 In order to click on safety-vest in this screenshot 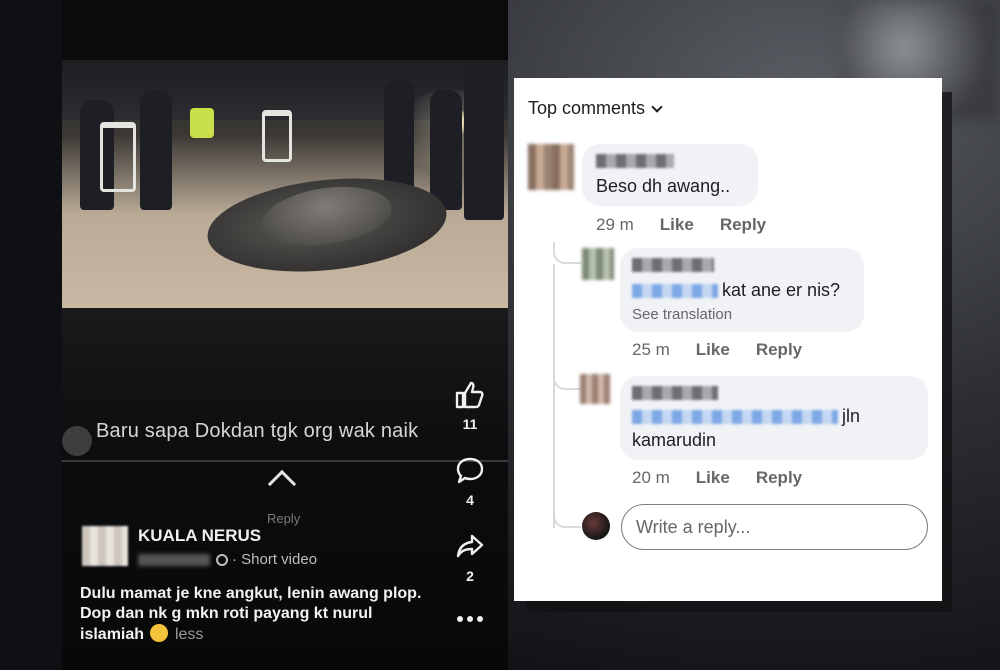, I will do `click(202, 123)`.